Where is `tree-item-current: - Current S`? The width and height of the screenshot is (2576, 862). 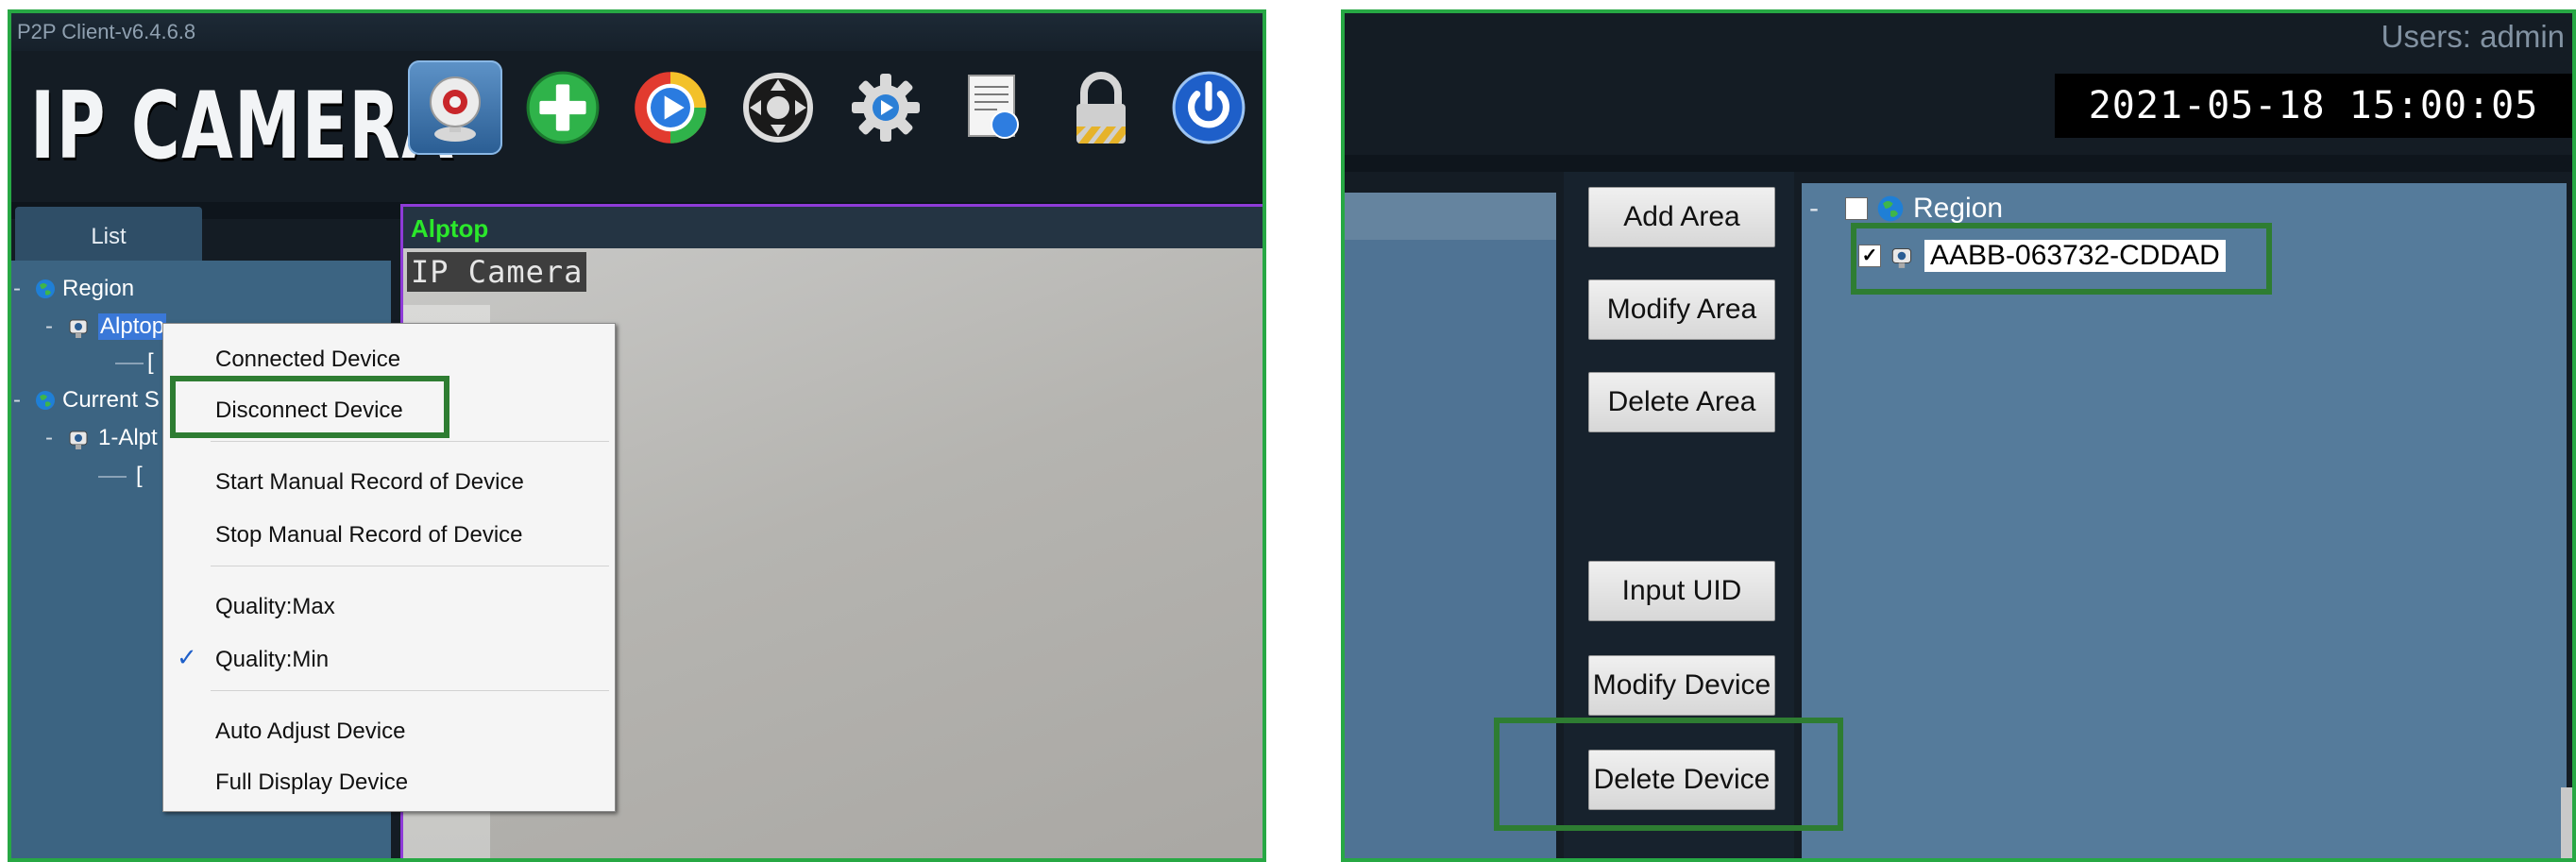
tree-item-current: - Current S is located at coordinates (86, 400).